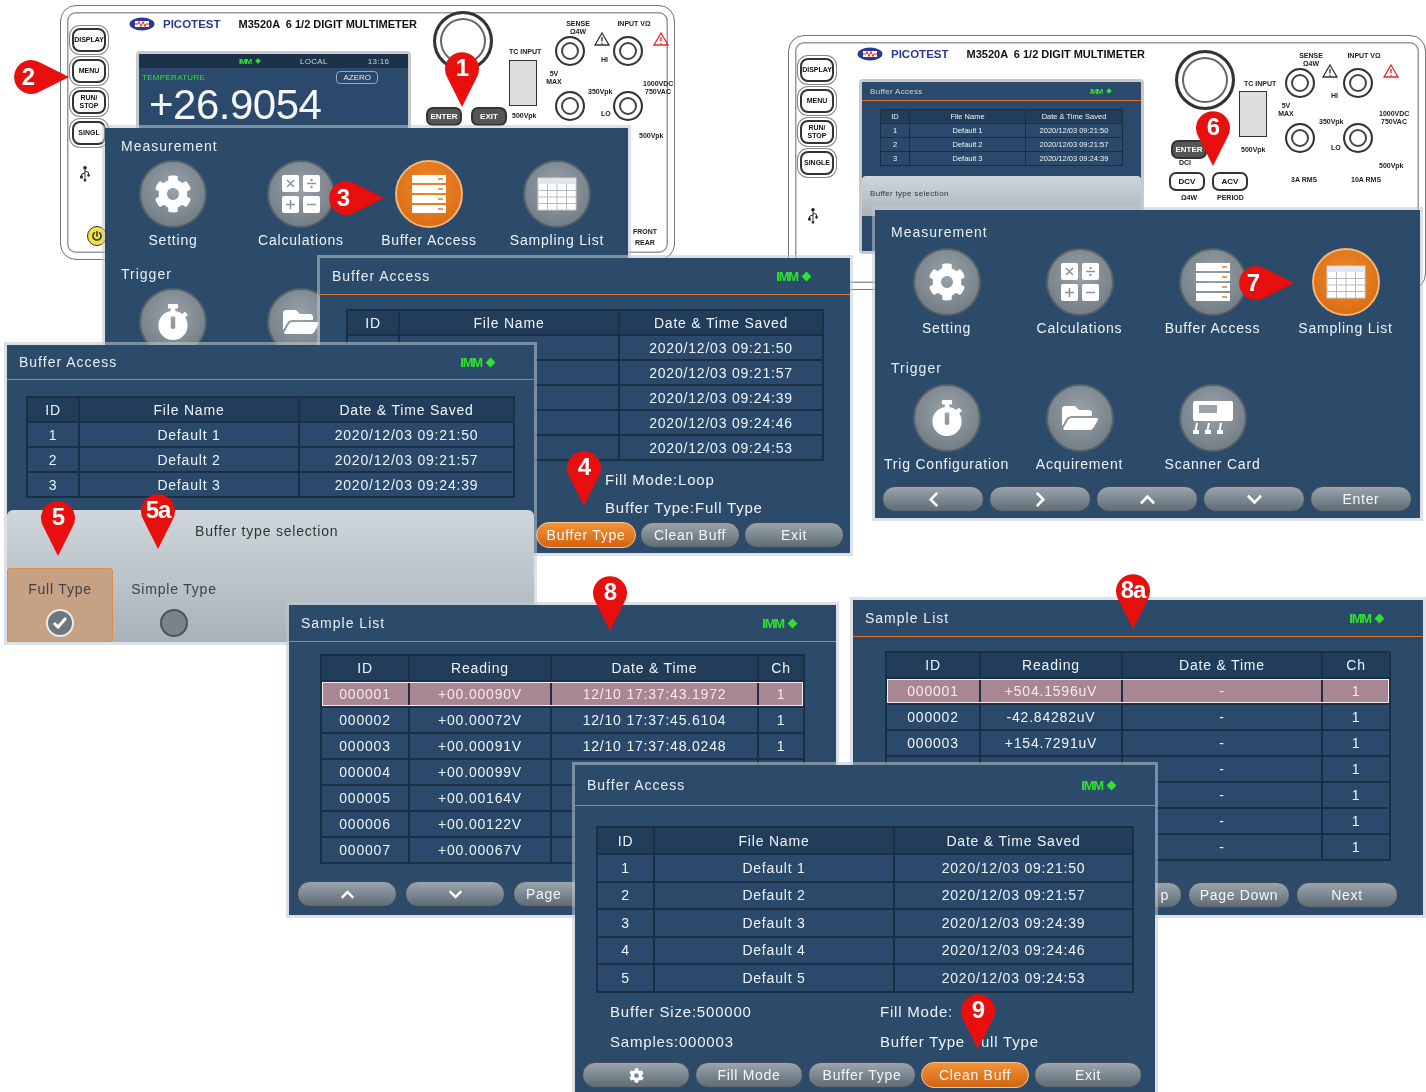  I want to click on table-cell: Default 2, so click(774, 895).